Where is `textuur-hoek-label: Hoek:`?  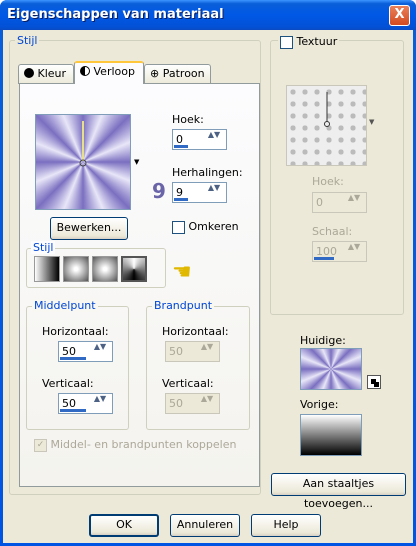
textuur-hoek-label: Hoek: is located at coordinates (328, 181).